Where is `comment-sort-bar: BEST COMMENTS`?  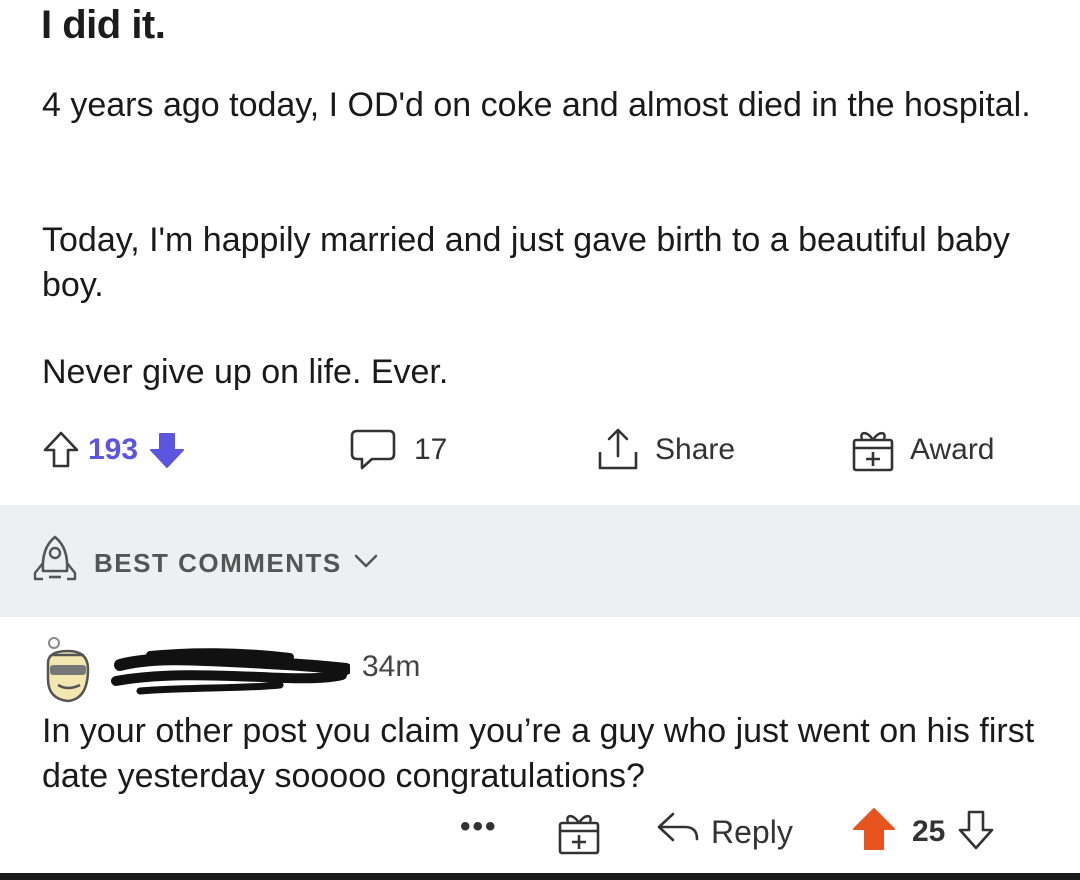
comment-sort-bar: BEST COMMENTS is located at coordinates (540, 561).